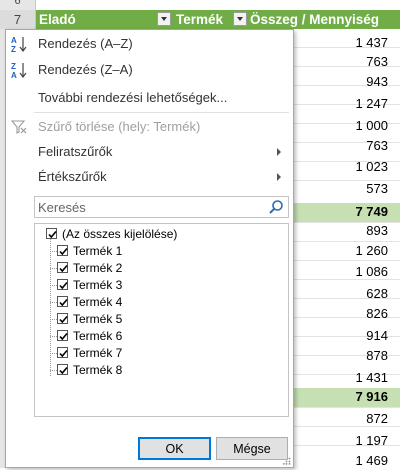  What do you see at coordinates (119, 126) in the screenshot?
I see `clear-filter-label: Szűrő törlése (hely: Termék)` at bounding box center [119, 126].